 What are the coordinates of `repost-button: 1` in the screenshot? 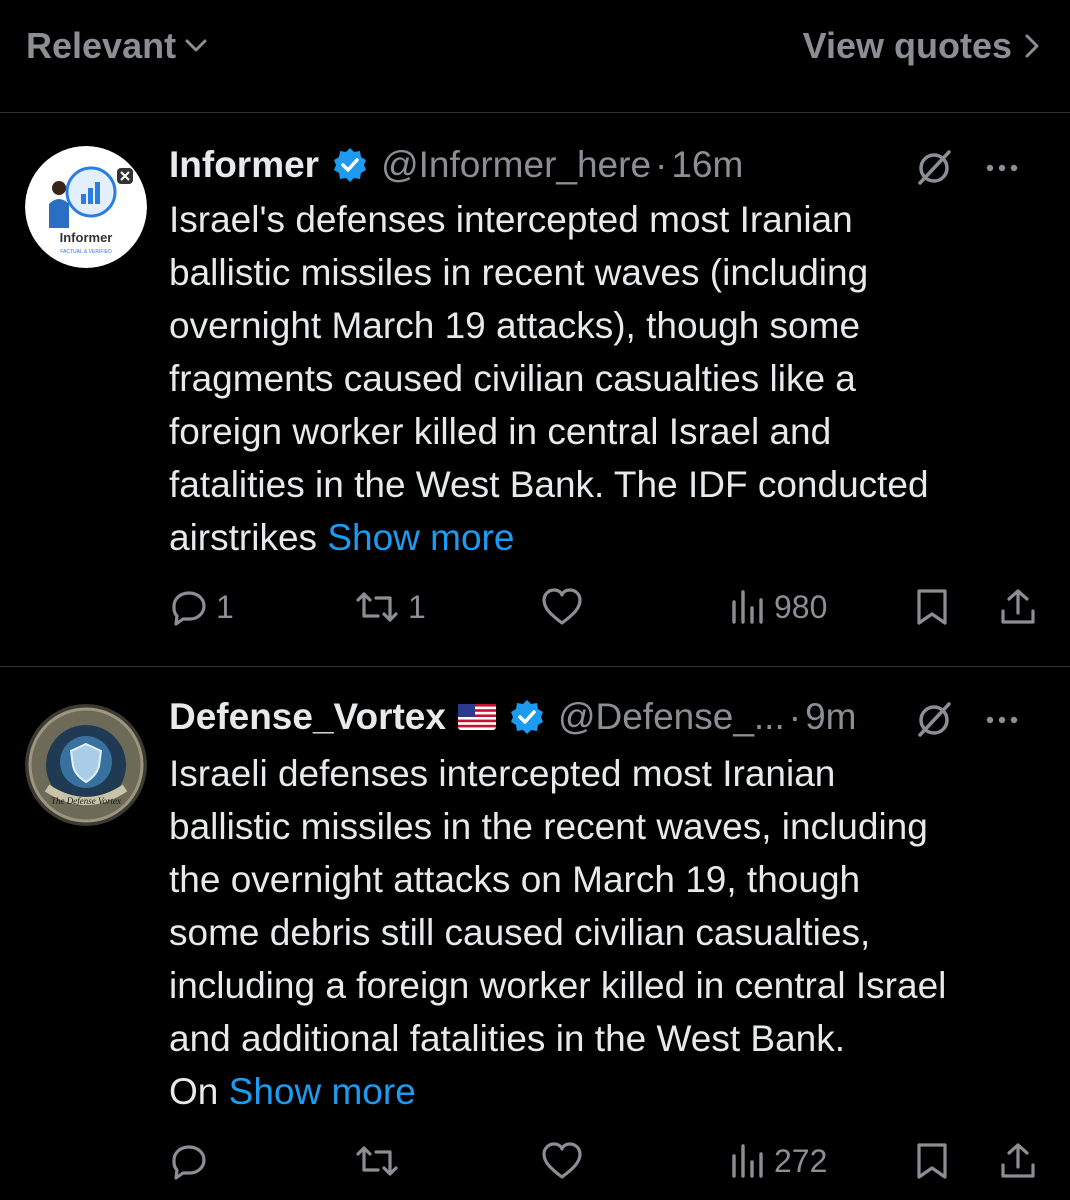 It's located at (390, 607).